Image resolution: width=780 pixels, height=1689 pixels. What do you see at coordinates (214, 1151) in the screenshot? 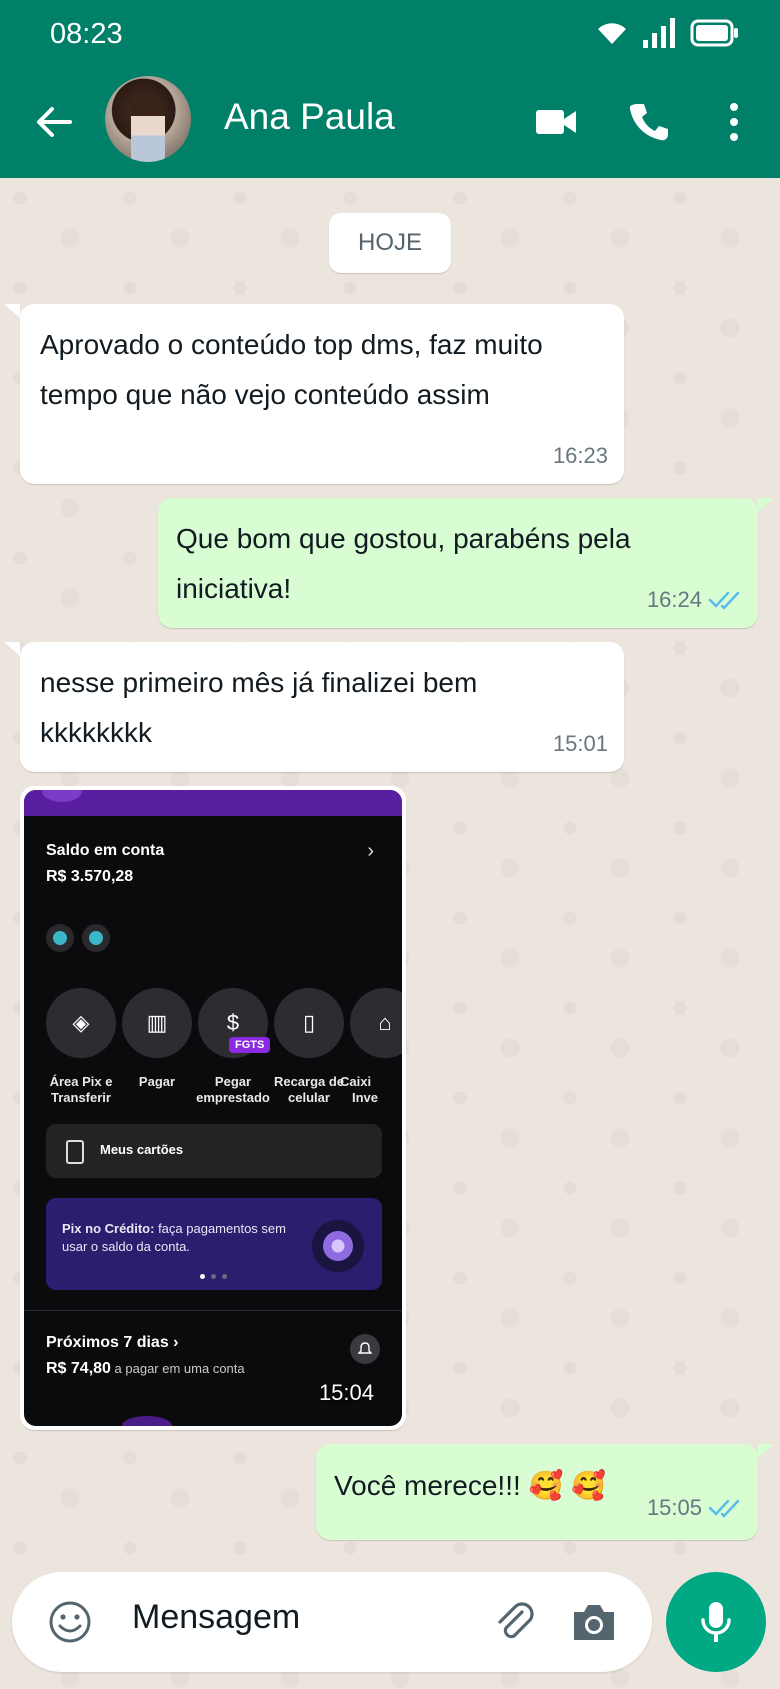
I see `cards-row: Meus cartões` at bounding box center [214, 1151].